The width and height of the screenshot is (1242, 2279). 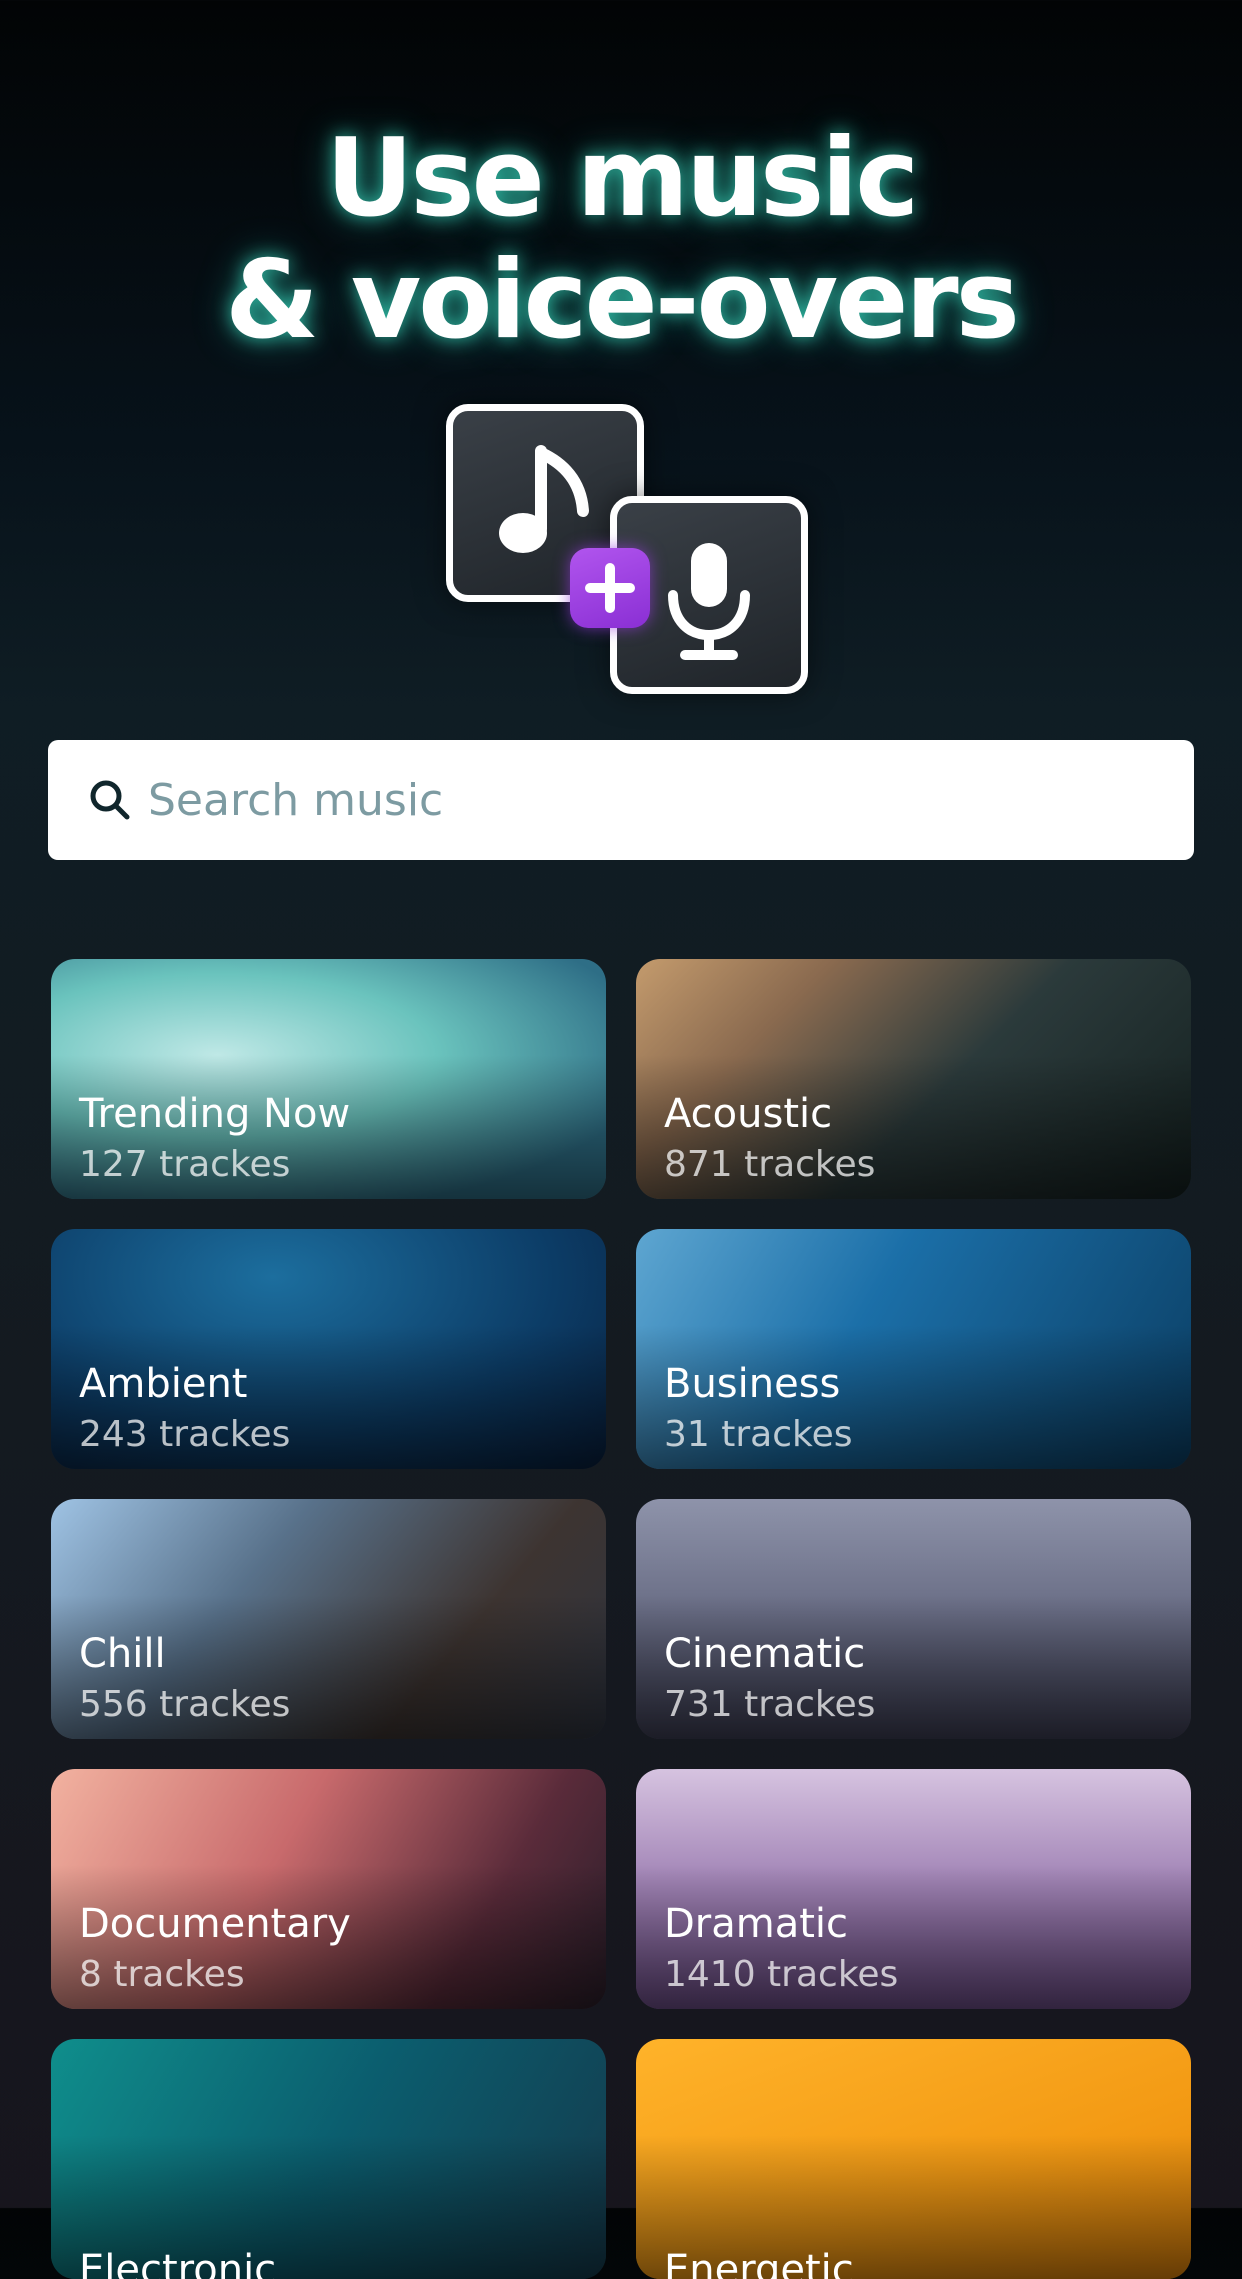 I want to click on category-track-count: 8 trackes, so click(x=162, y=1974).